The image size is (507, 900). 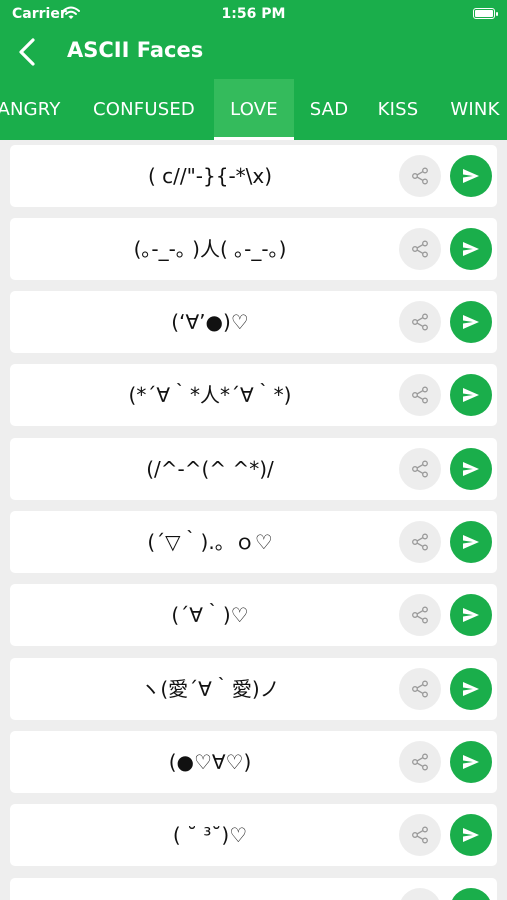 I want to click on tab-confused: CONFUSED, so click(x=144, y=109).